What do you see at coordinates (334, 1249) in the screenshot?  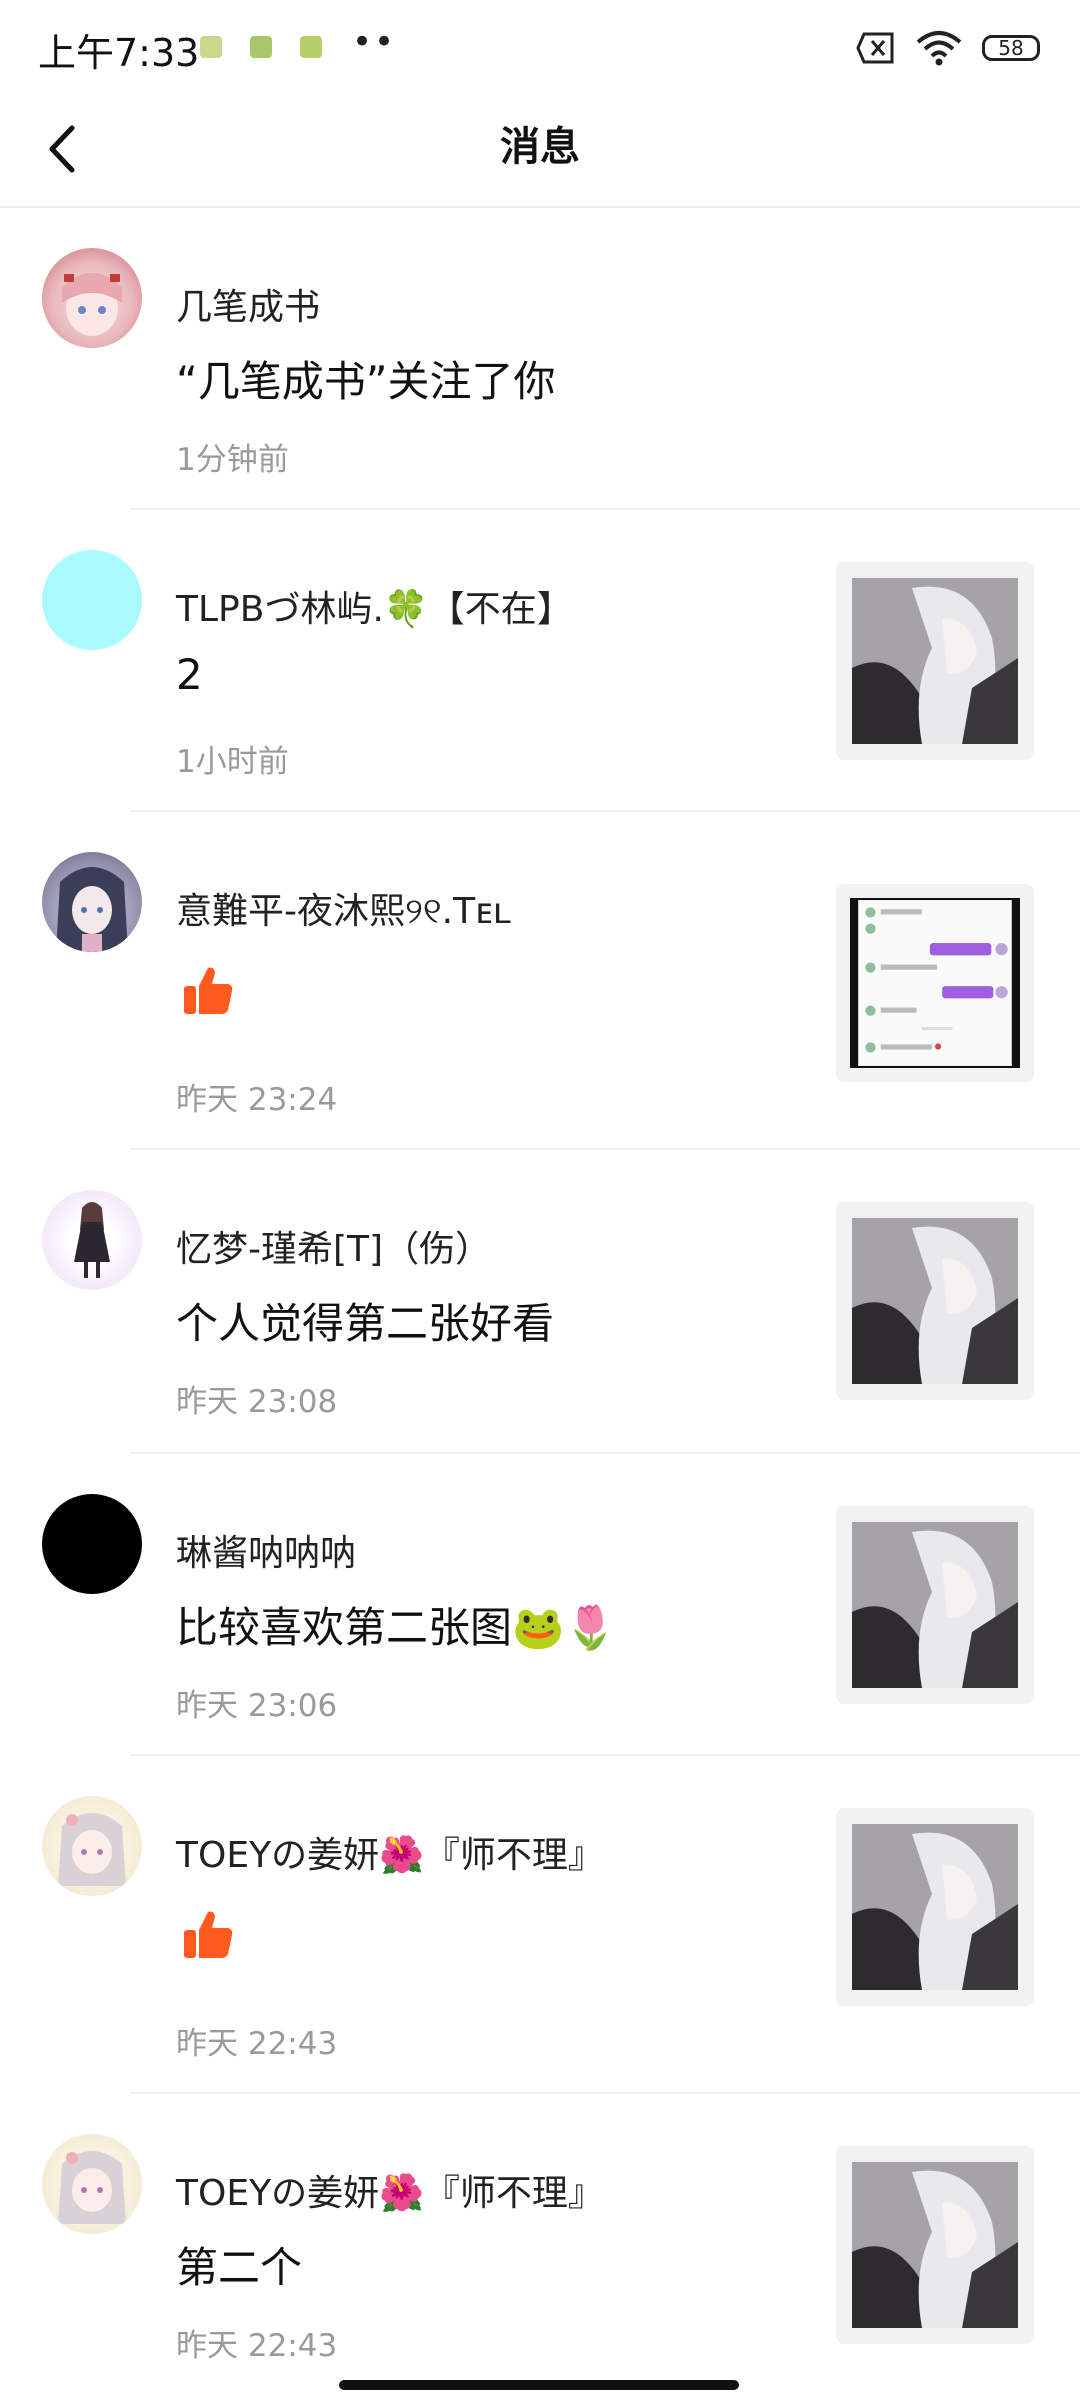 I see `sender-name: 忆梦-瑾希[T]（伤）` at bounding box center [334, 1249].